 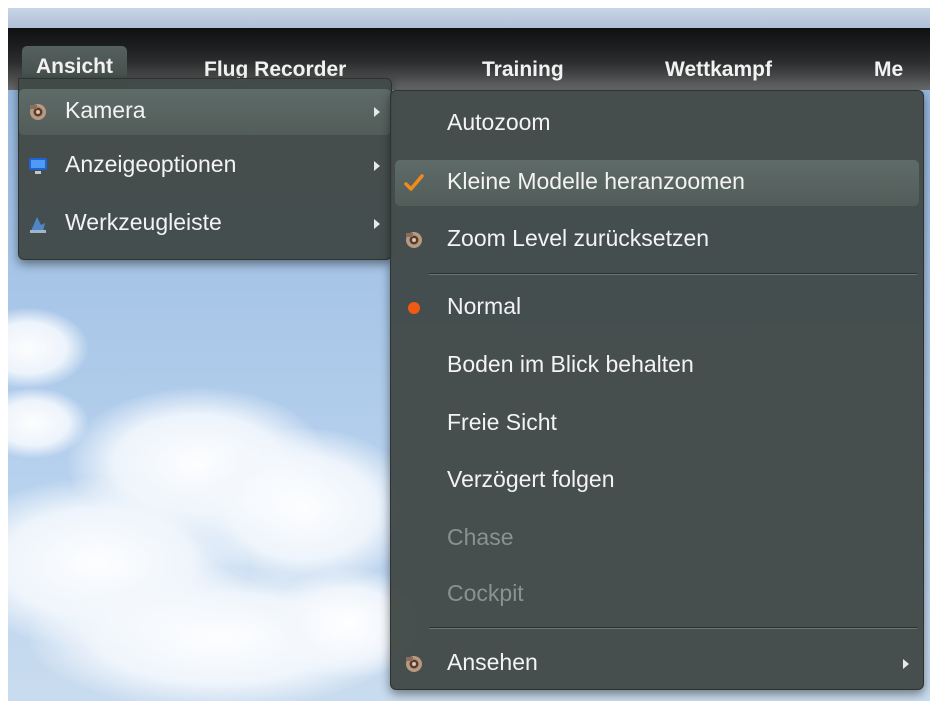 I want to click on ansicht-menu: Kamera Anzeigeoptionen Werkzeugleiste, so click(x=205, y=169).